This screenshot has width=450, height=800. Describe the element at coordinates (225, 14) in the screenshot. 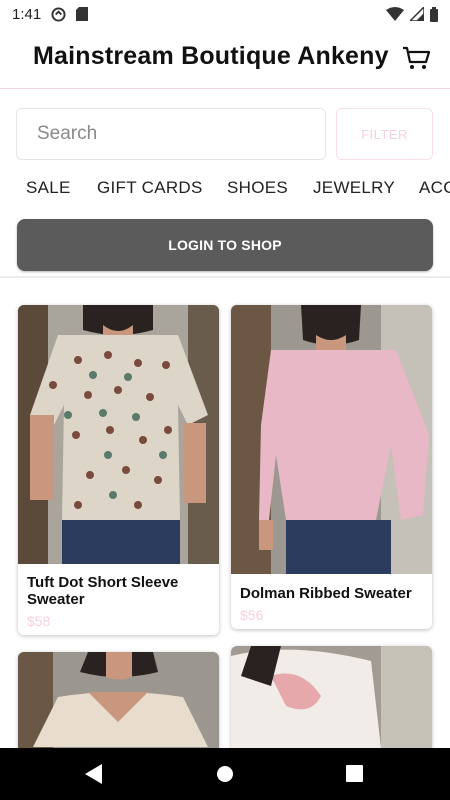

I see `status-bar: 1:41` at that location.